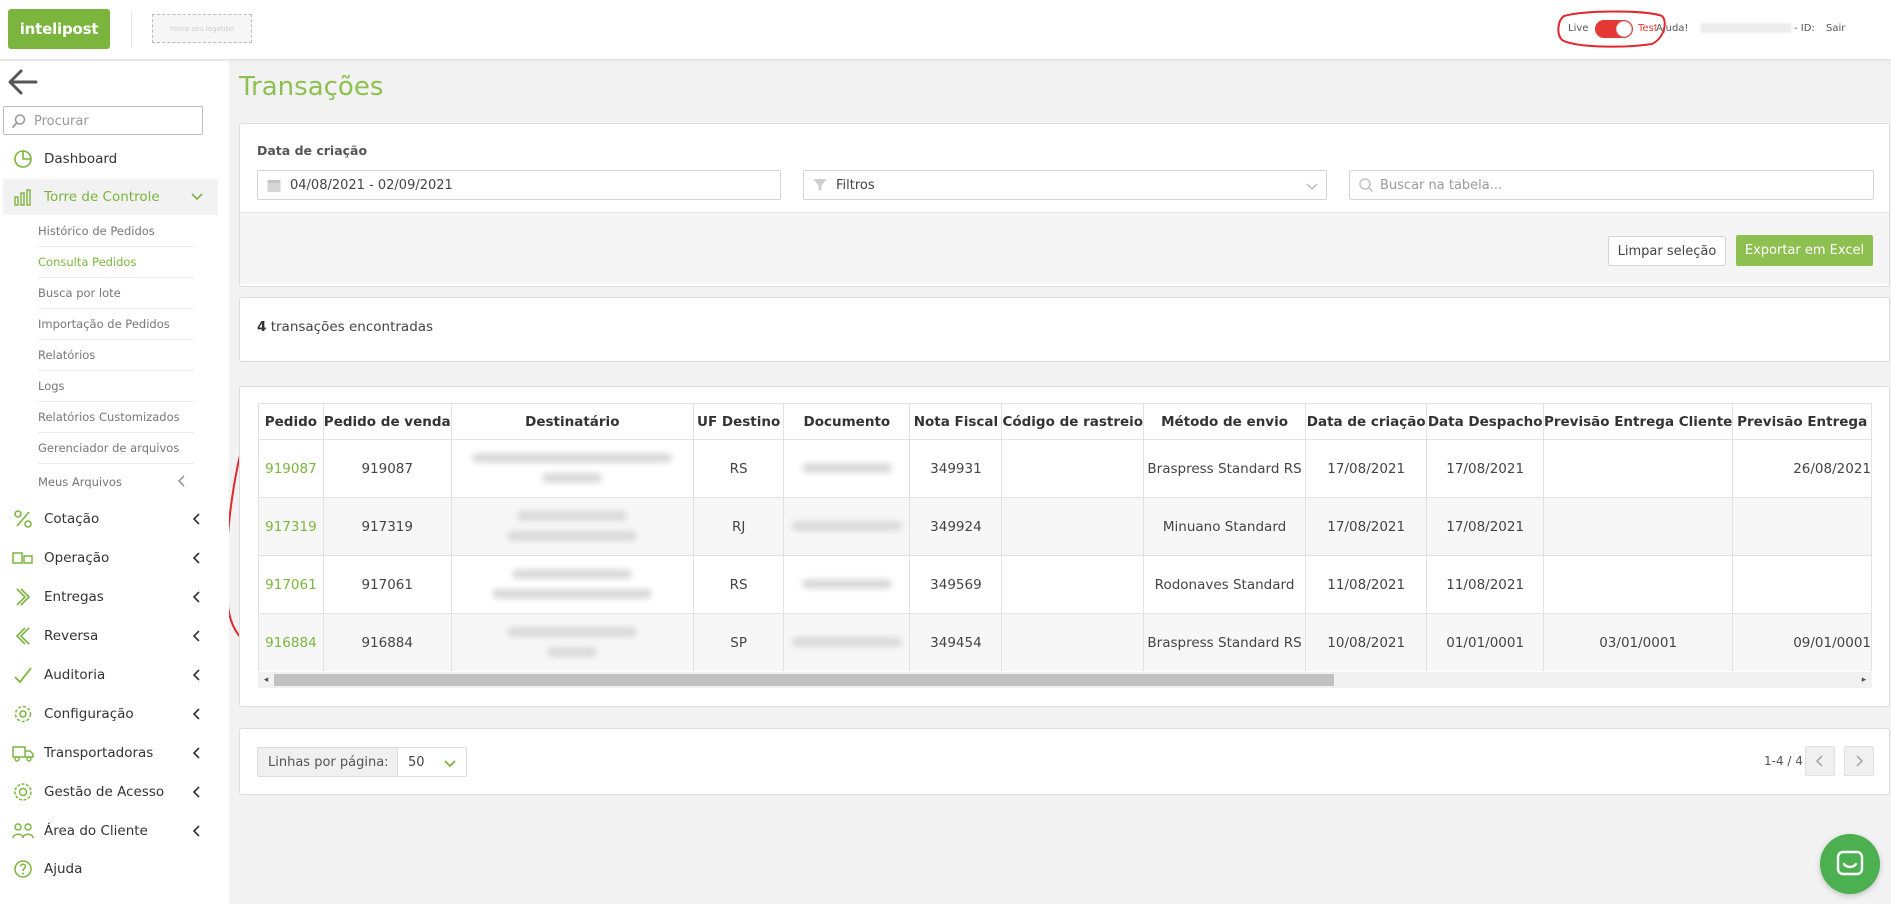  Describe the element at coordinates (1064, 248) in the screenshot. I see `actions-bar: Limpar seleção Exportar em Excel` at that location.